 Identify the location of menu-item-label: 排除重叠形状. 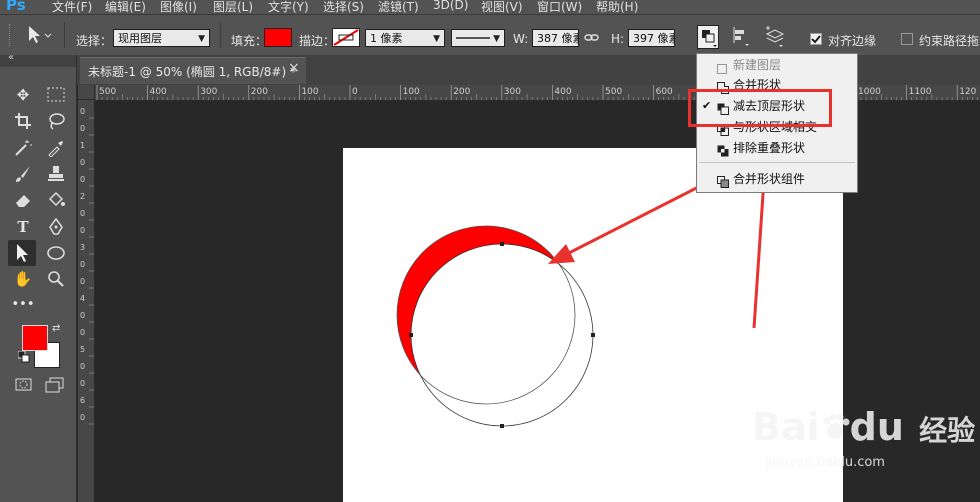
(769, 148).